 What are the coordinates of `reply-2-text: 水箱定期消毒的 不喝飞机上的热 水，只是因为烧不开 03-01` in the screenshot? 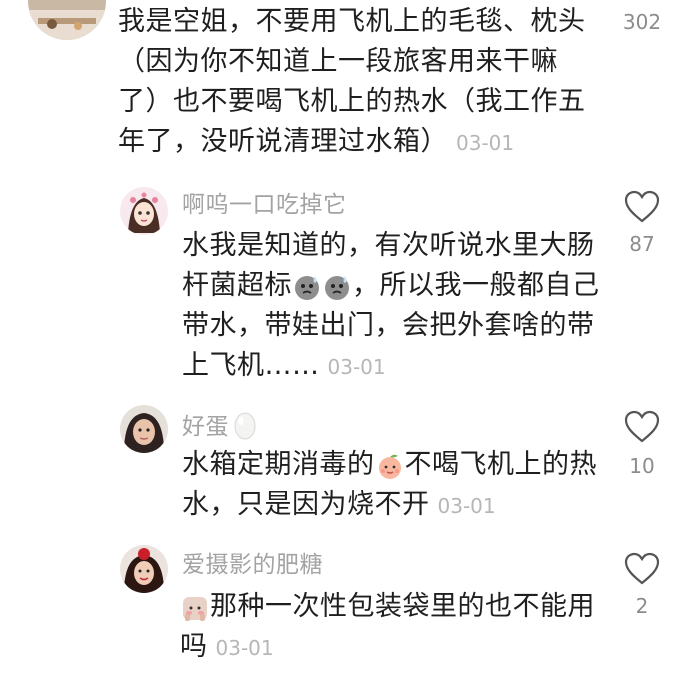 It's located at (392, 485).